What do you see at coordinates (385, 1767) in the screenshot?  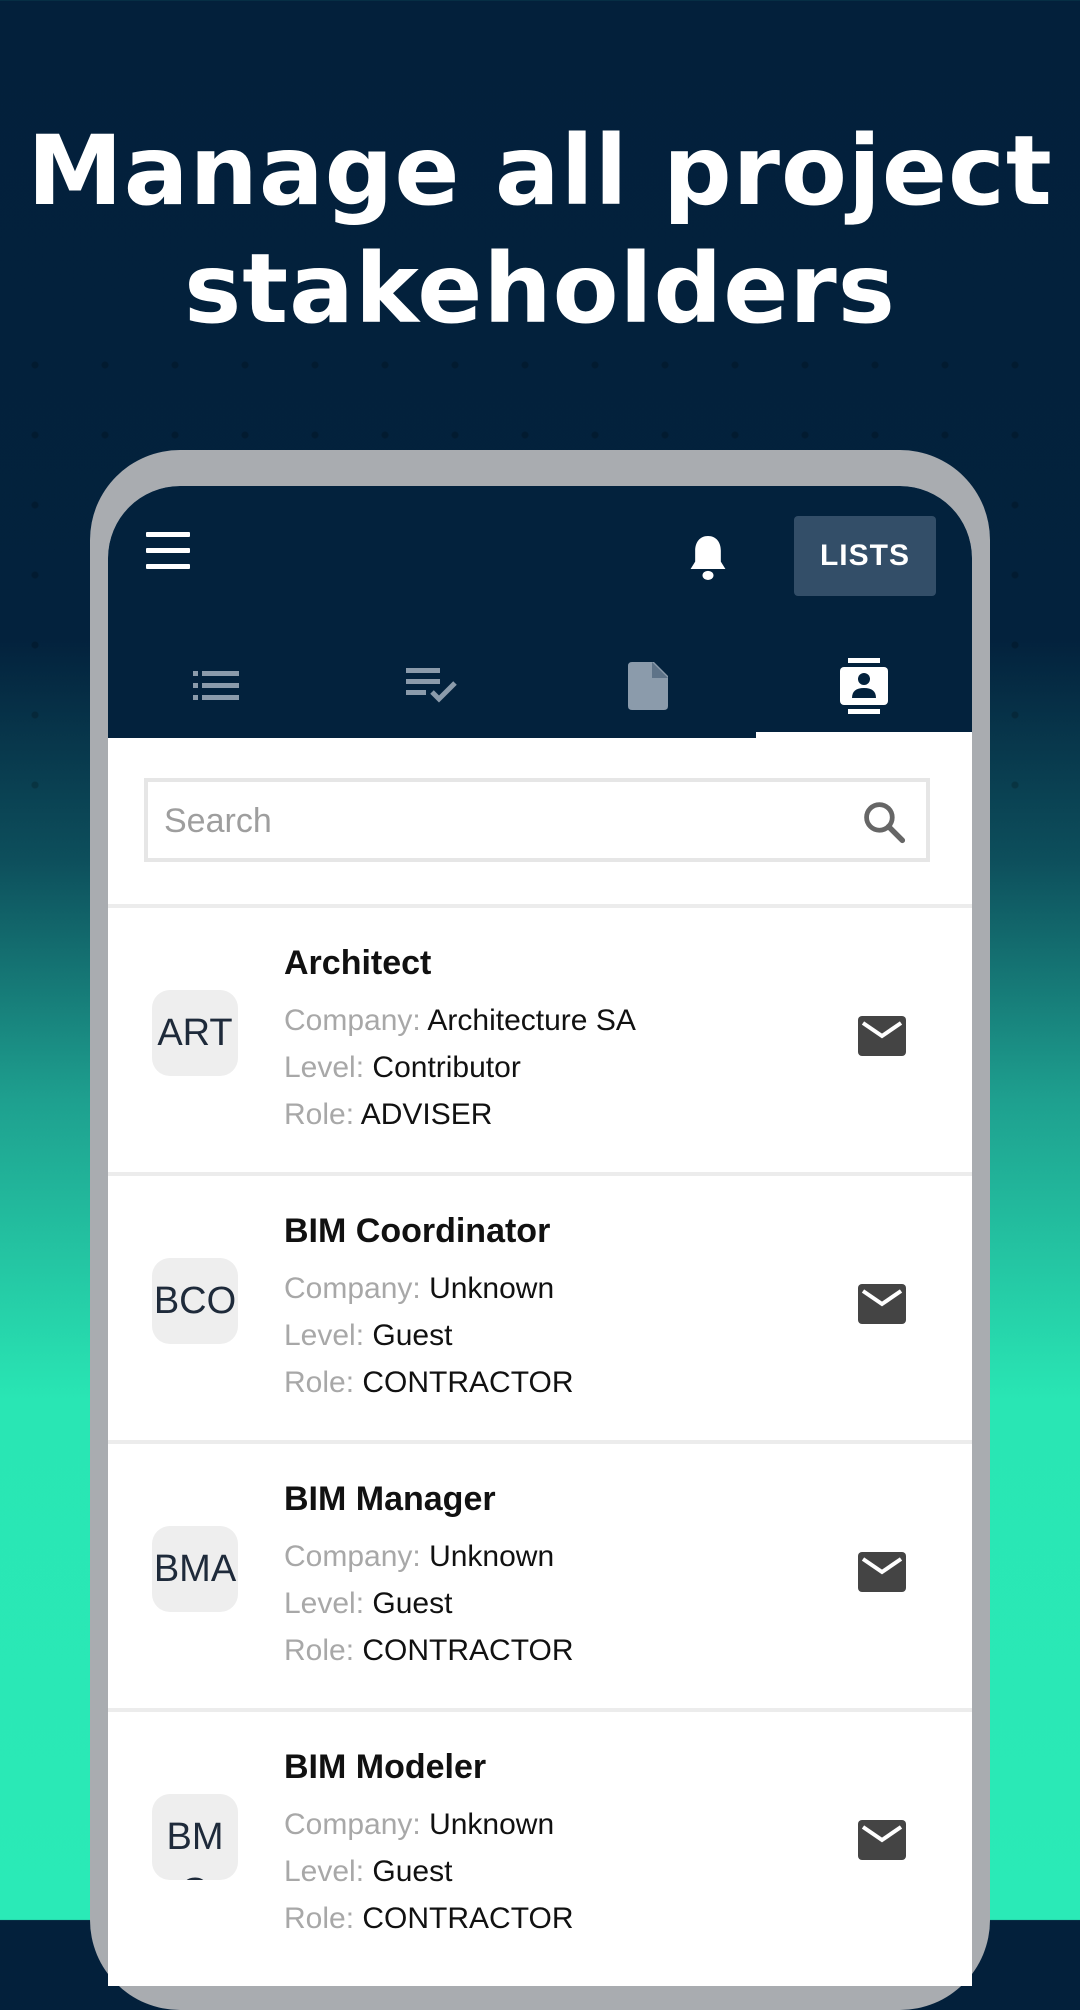 I see `stakeholder-title: BIM Modeler` at bounding box center [385, 1767].